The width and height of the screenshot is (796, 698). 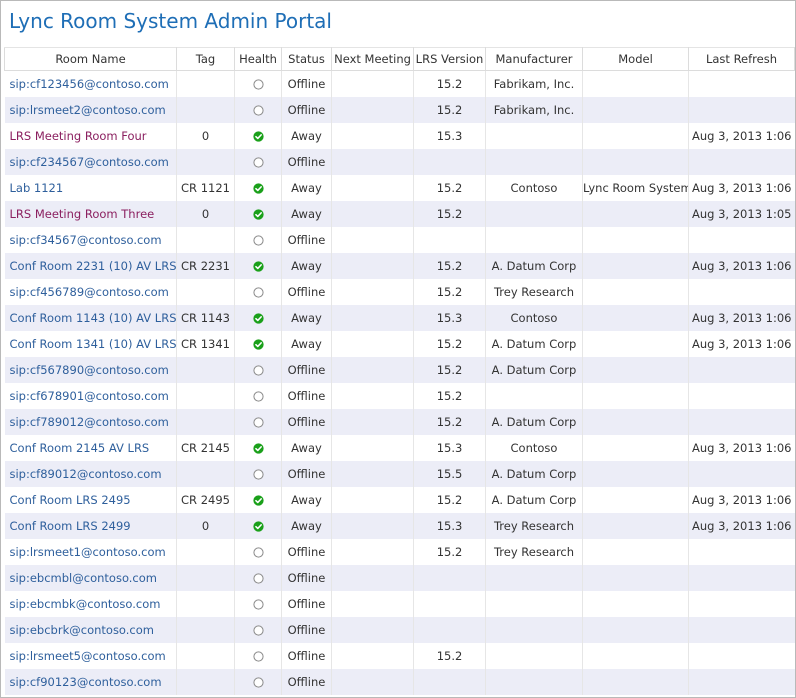 I want to click on room-name-link: Conf Room LRS 2495, so click(x=70, y=500).